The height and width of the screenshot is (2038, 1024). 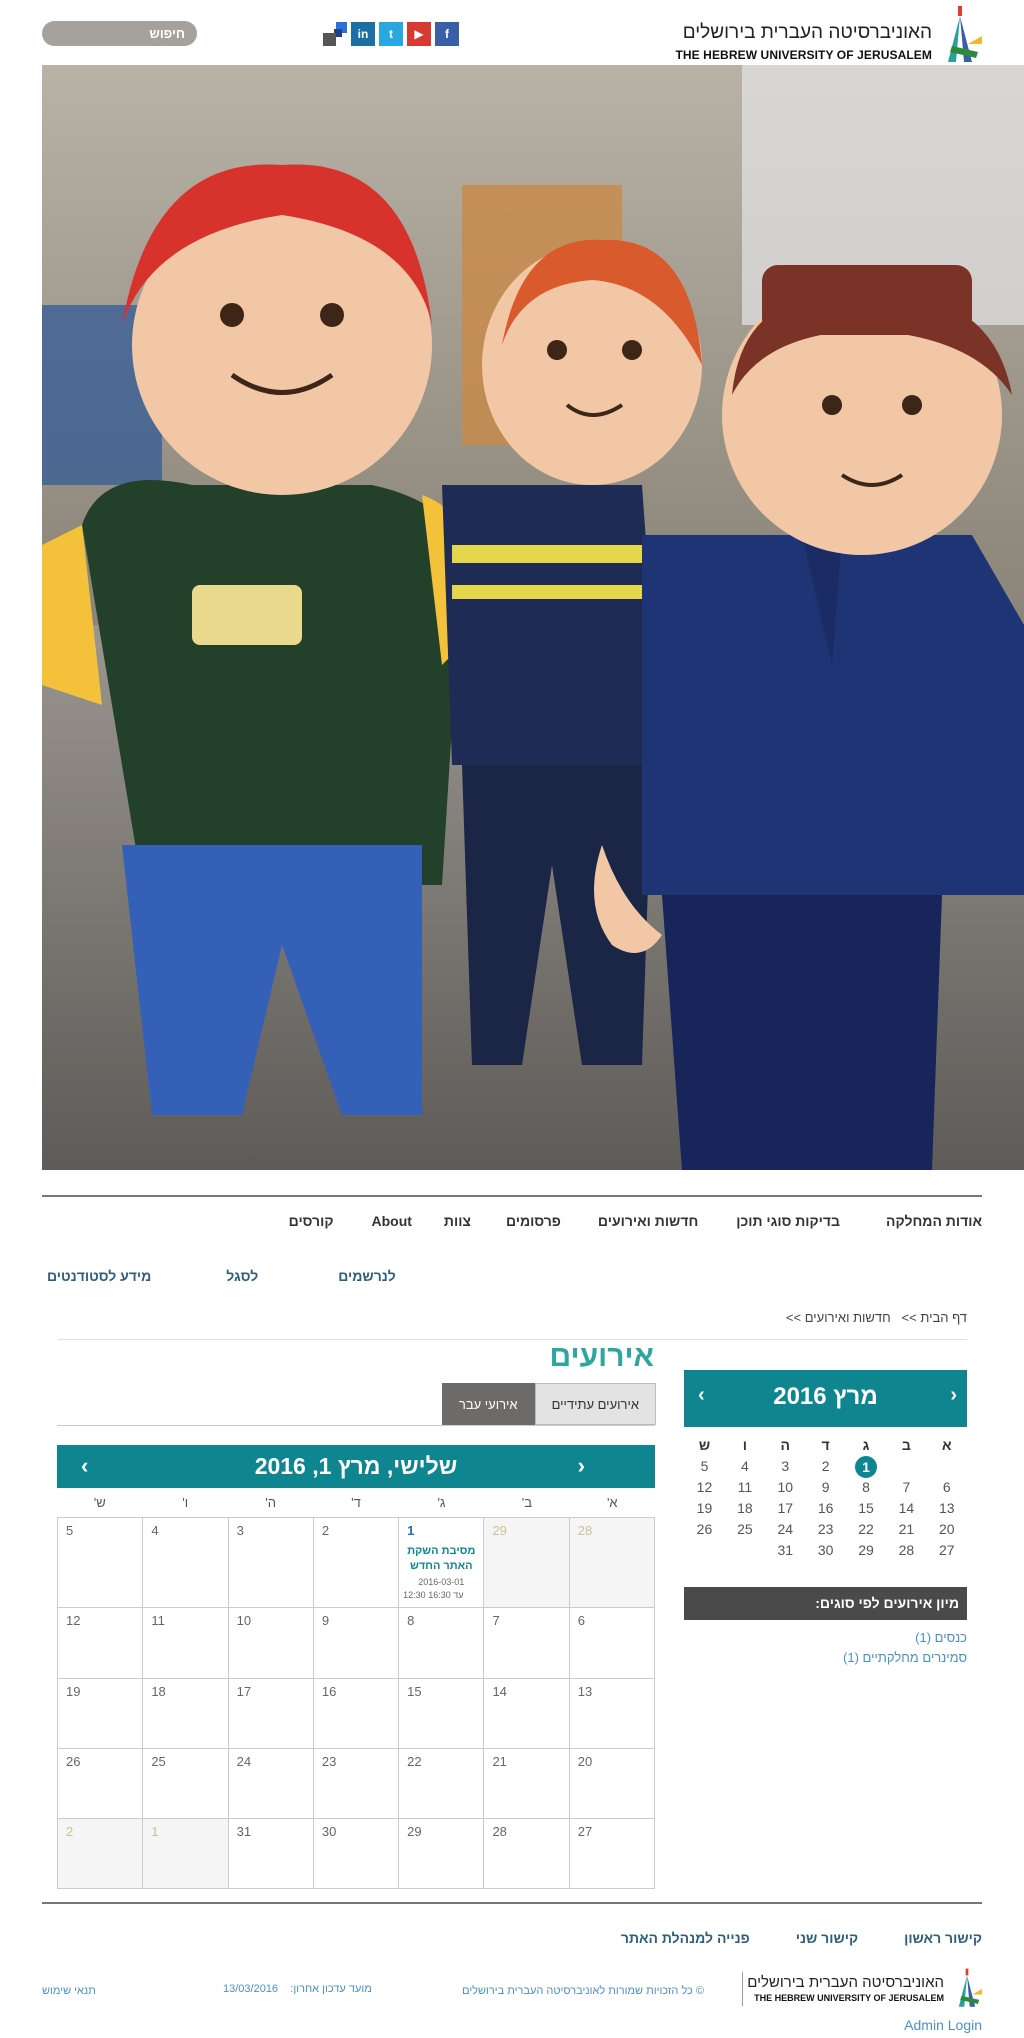 What do you see at coordinates (185, 1784) in the screenshot?
I see `calendar-day: 25` at bounding box center [185, 1784].